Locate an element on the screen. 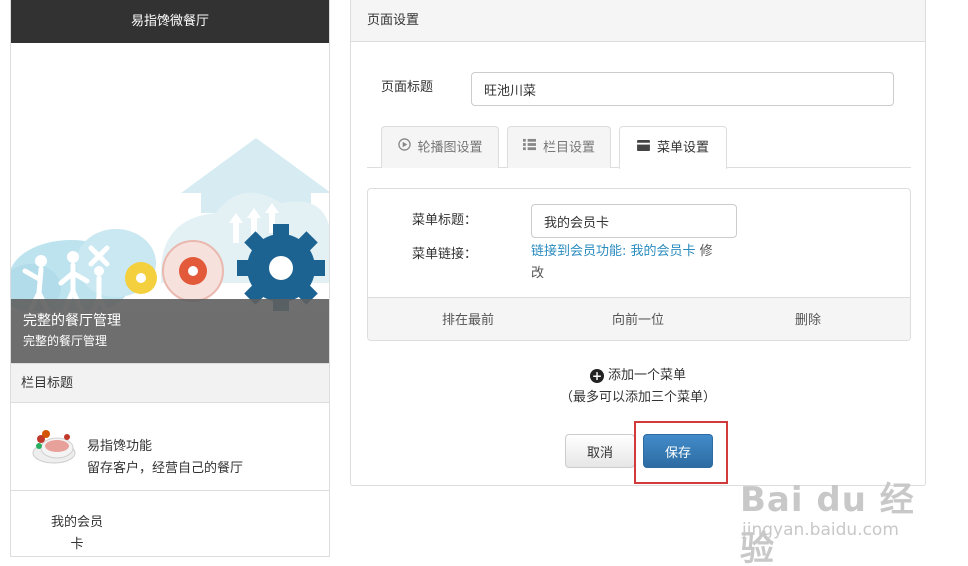 This screenshot has width=968, height=566. add-menu-button: + 添加一个菜单 is located at coordinates (638, 373).